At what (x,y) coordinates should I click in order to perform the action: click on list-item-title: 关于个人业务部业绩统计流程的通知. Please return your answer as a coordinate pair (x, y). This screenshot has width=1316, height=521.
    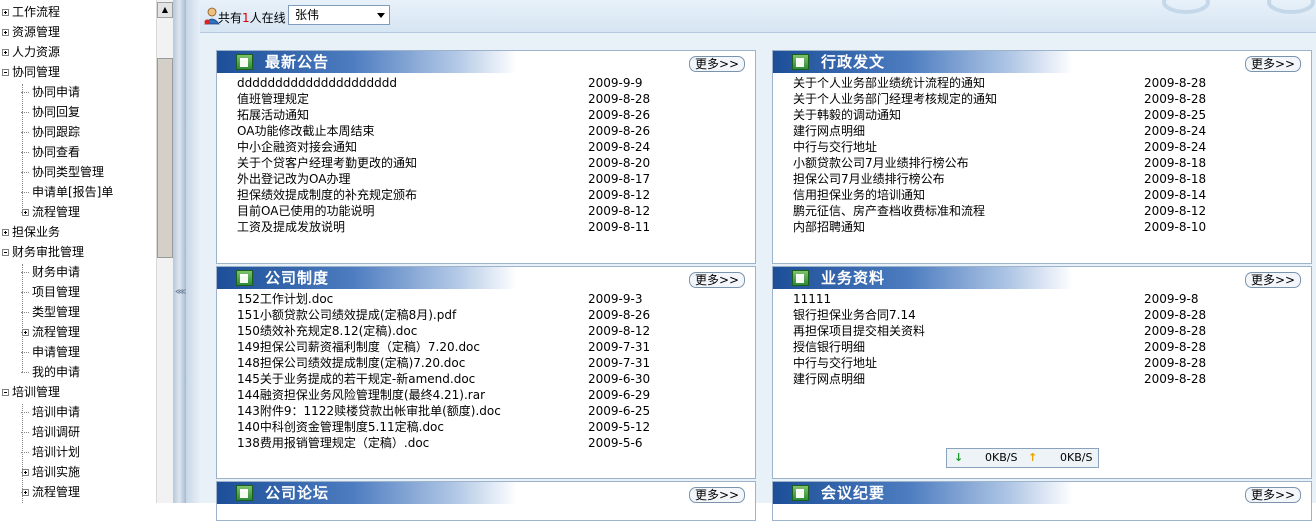
    Looking at the image, I should click on (889, 83).